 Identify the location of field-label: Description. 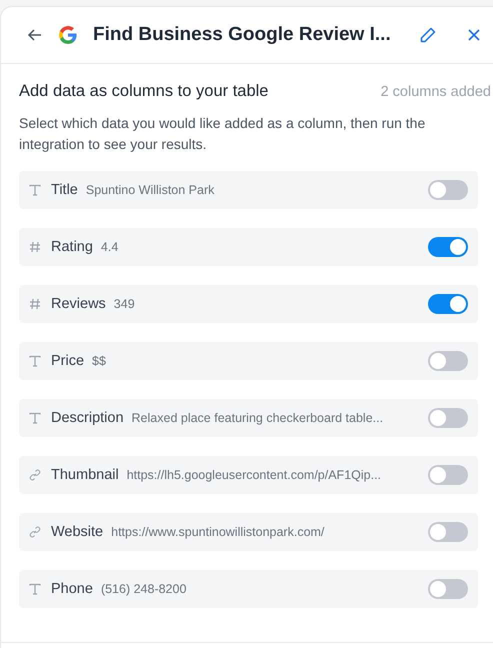
(87, 418).